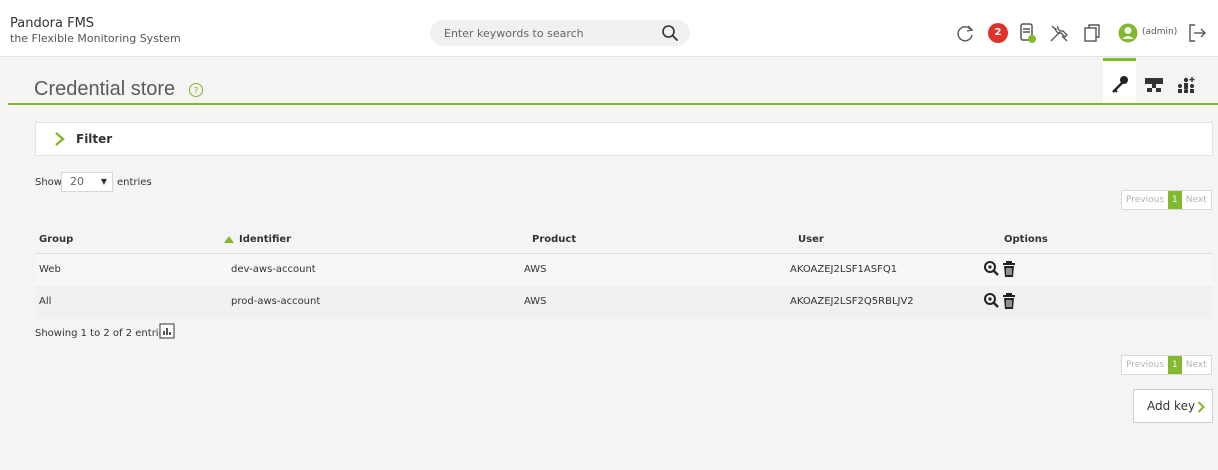 This screenshot has height=470, width=1218. What do you see at coordinates (56, 239) in the screenshot?
I see `column-group: Group` at bounding box center [56, 239].